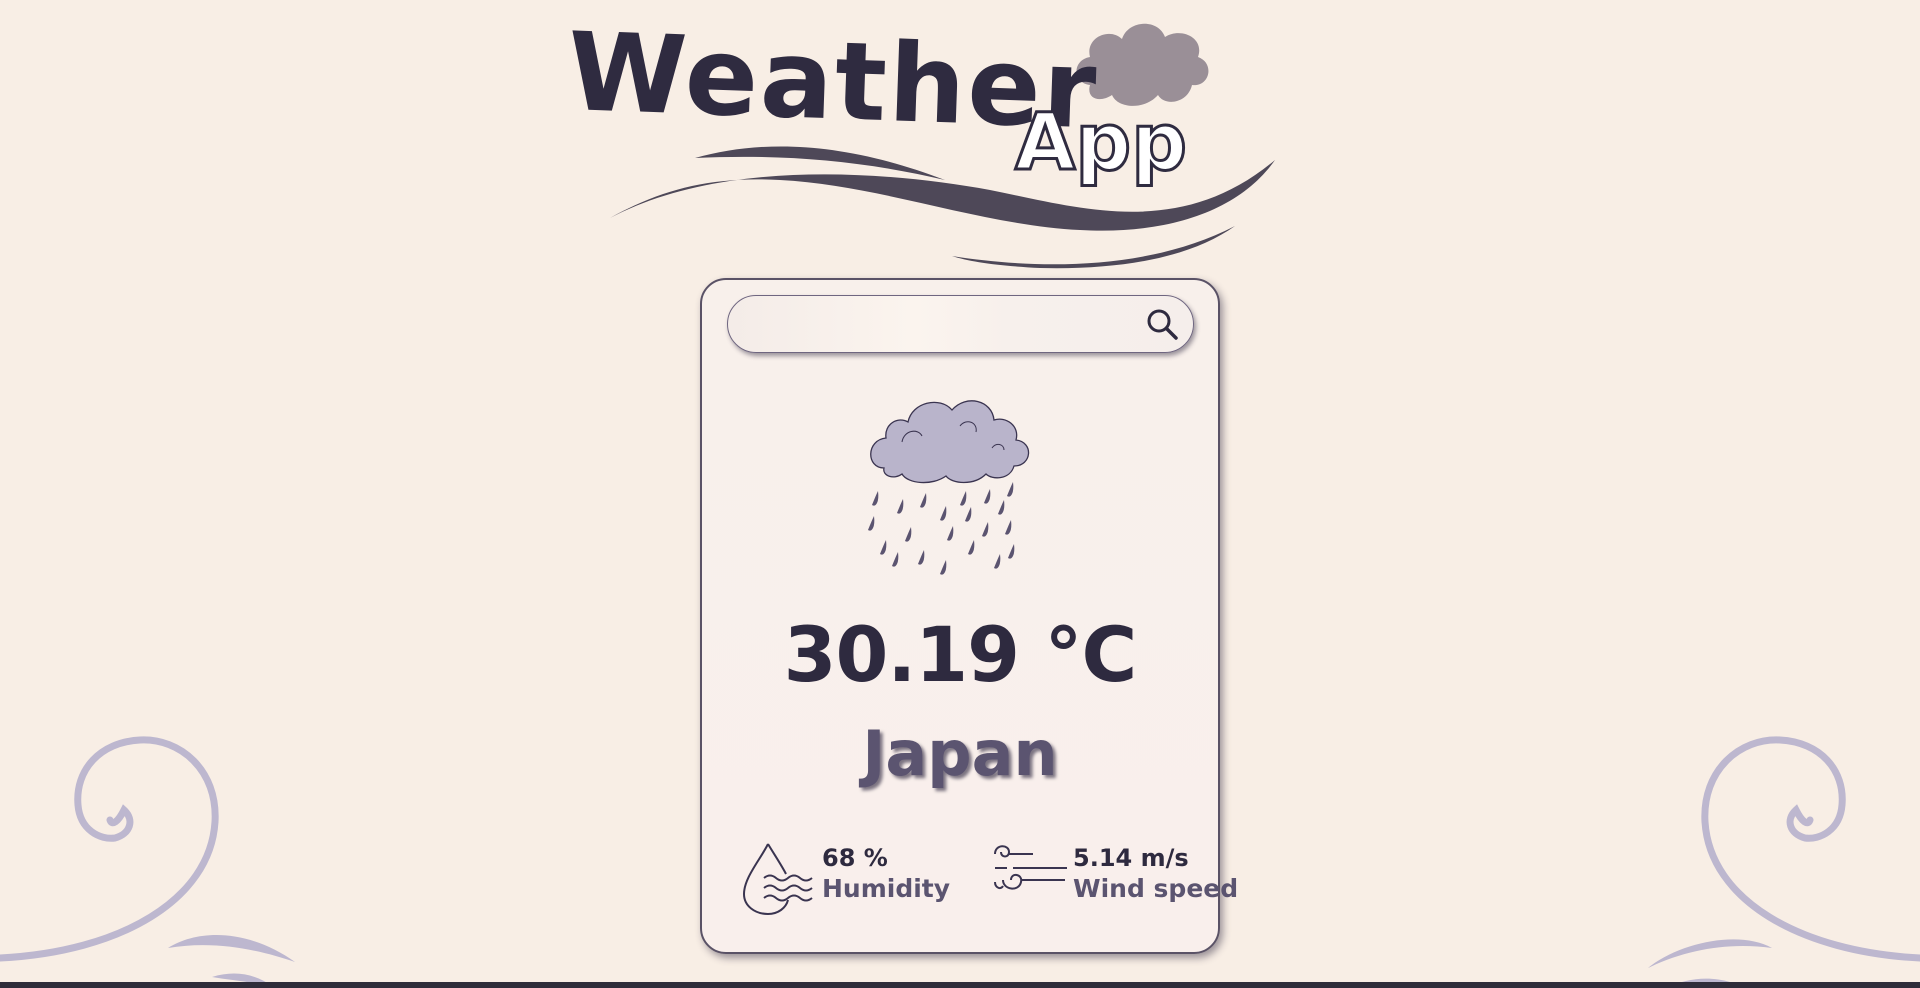  I want to click on city-name: Japan, so click(960, 753).